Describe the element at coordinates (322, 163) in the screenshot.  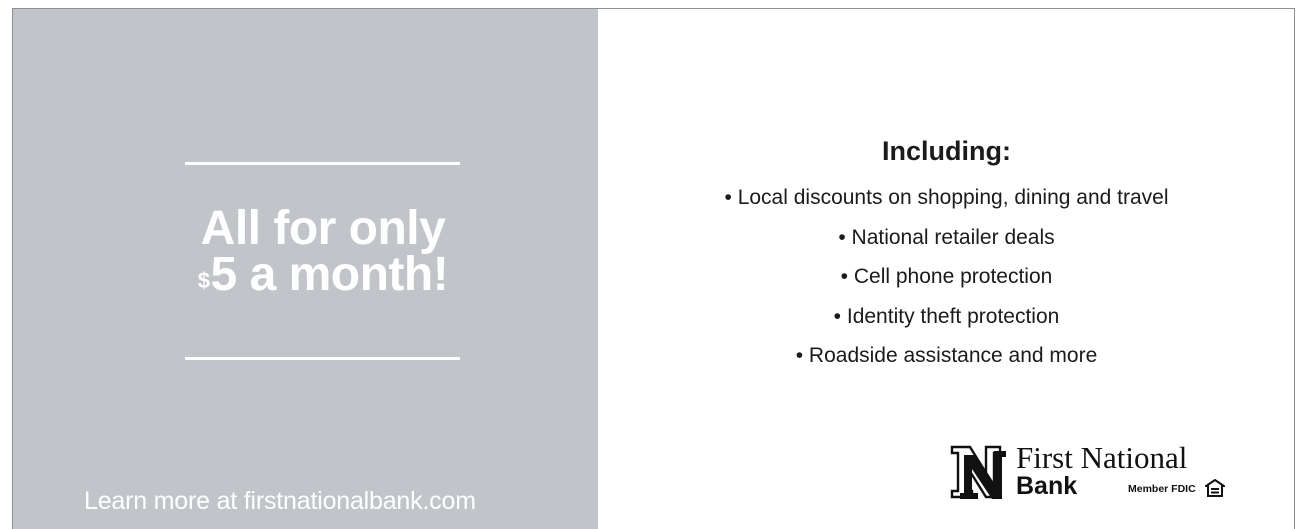
I see `divider-top` at that location.